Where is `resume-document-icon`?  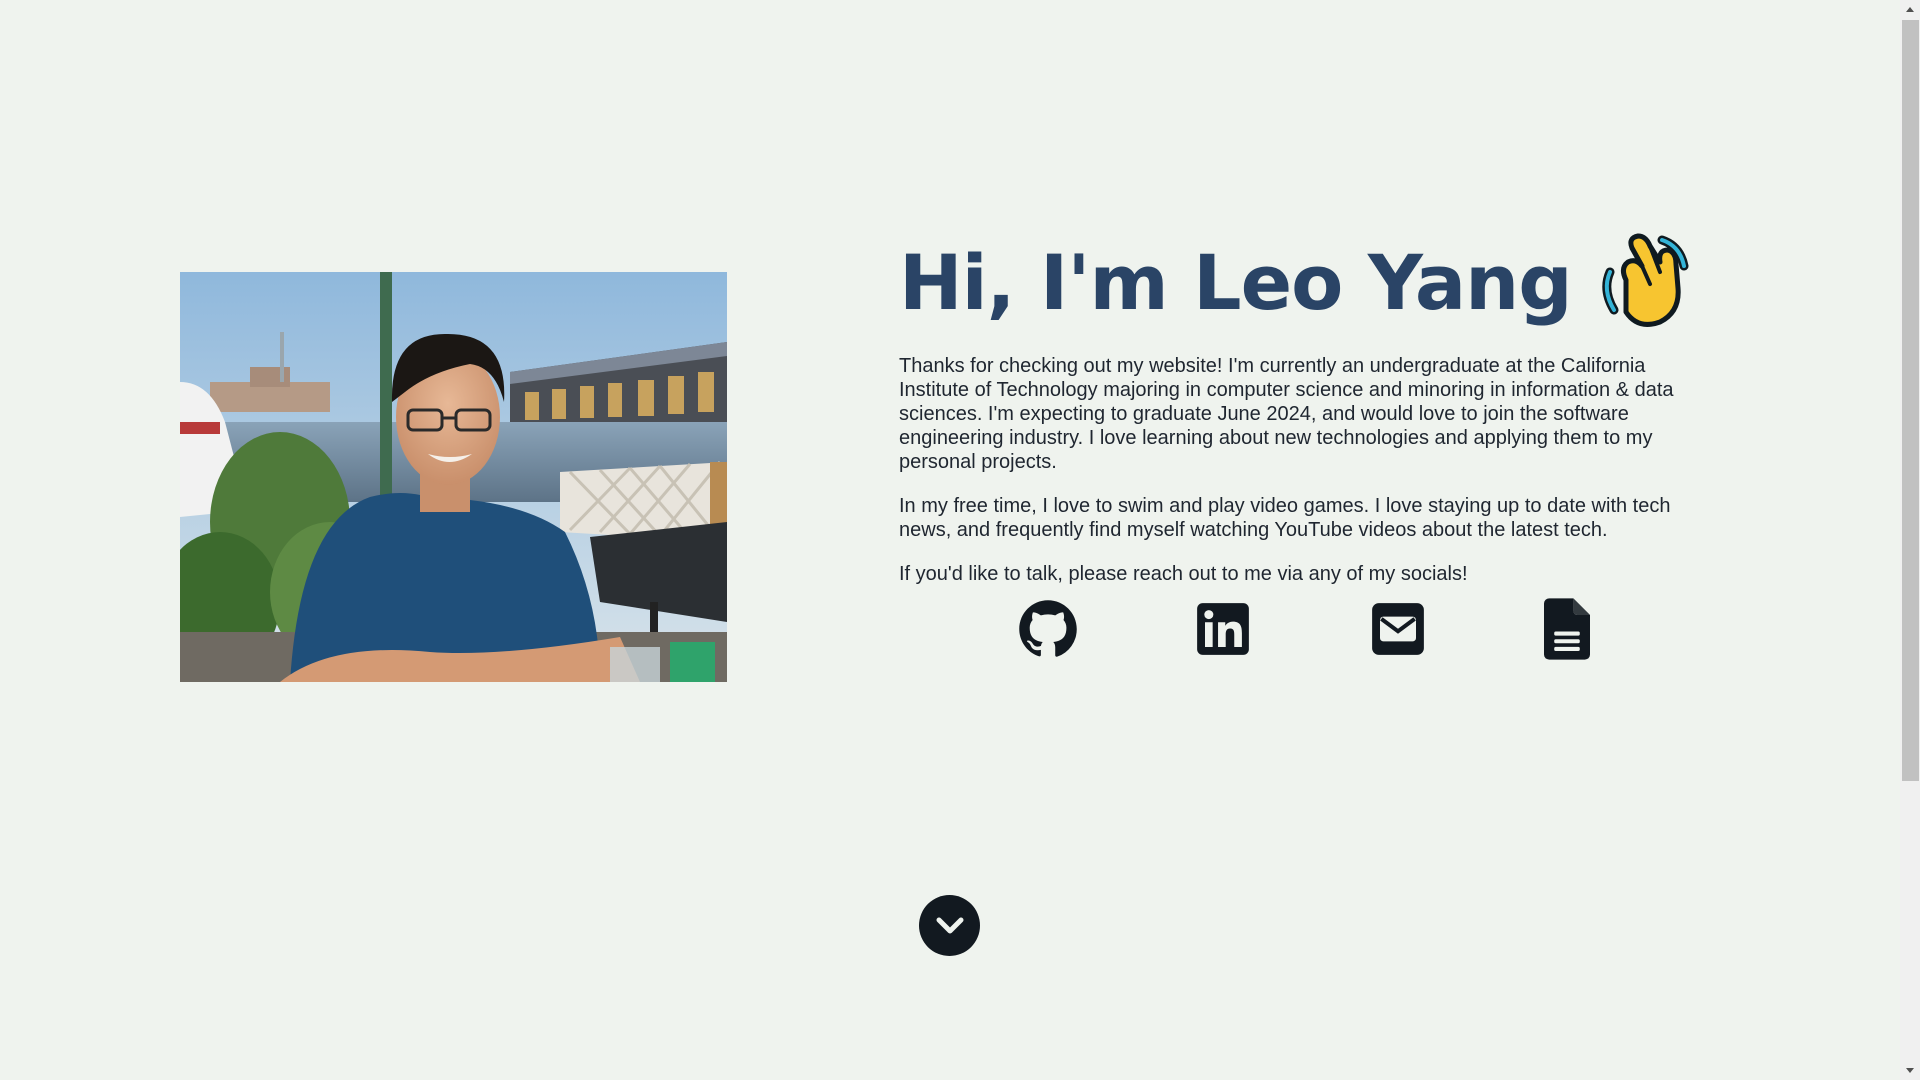 resume-document-icon is located at coordinates (1567, 629).